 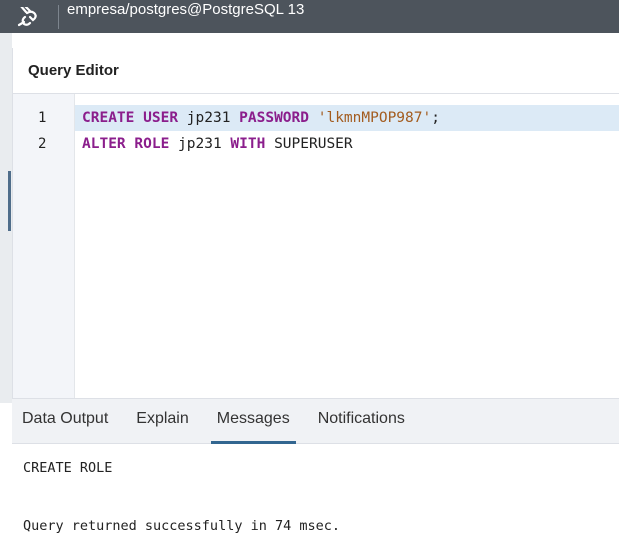 I want to click on tab-explain: Explain, so click(x=168, y=421).